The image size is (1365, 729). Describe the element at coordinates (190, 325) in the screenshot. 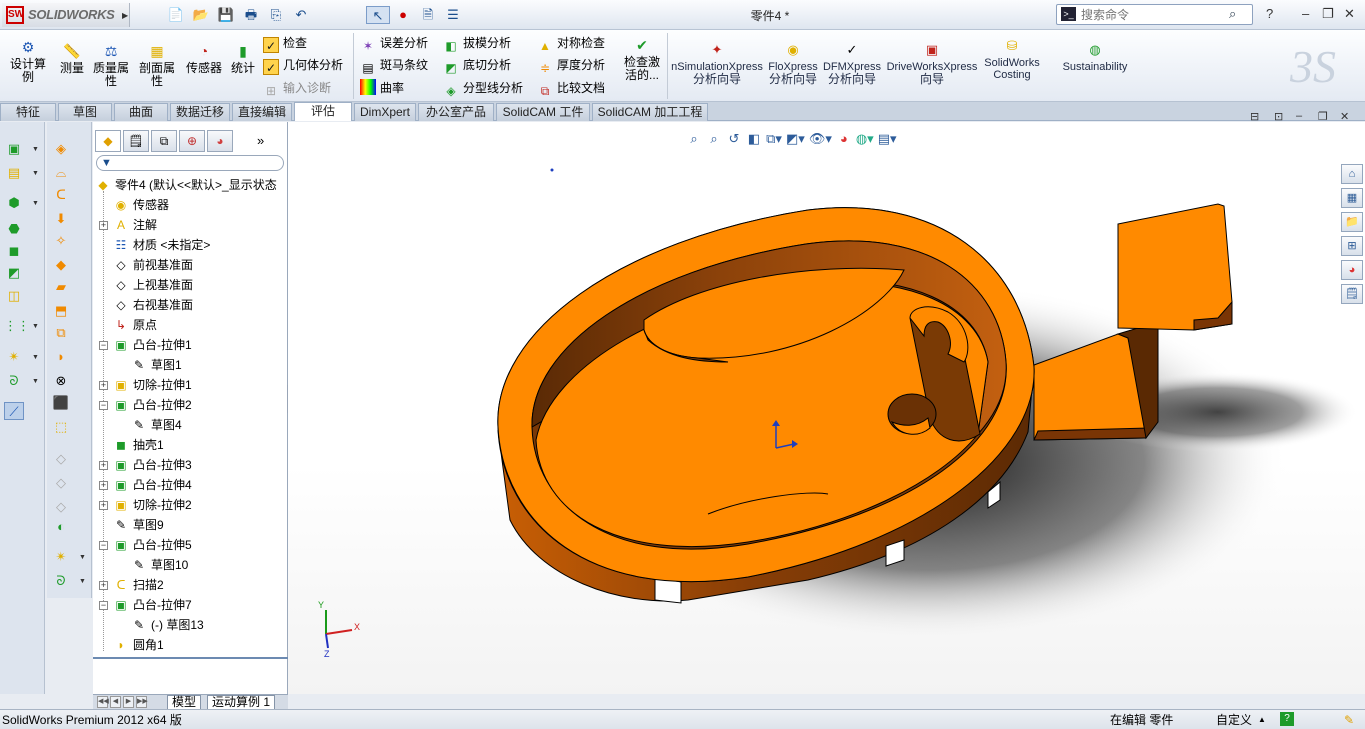

I see `tree-item: ↳ 原点` at that location.